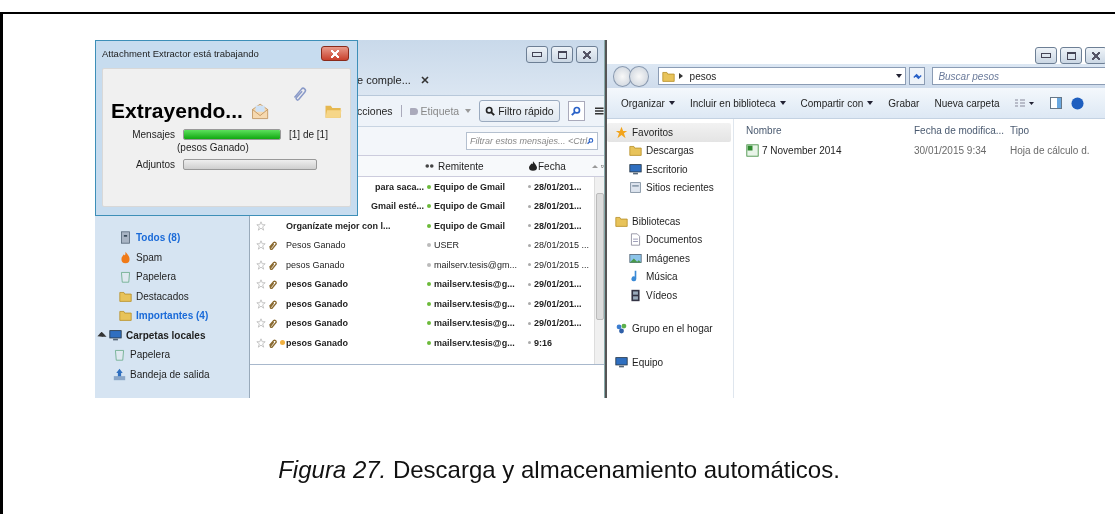 The height and width of the screenshot is (516, 1115). I want to click on filter-field: Filtrar estos mensajes... <Ctrl, so click(532, 141).